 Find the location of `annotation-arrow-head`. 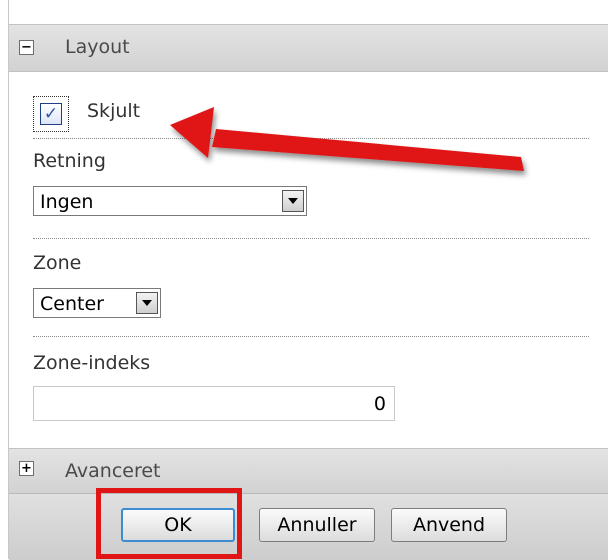

annotation-arrow-head is located at coordinates (192, 132).